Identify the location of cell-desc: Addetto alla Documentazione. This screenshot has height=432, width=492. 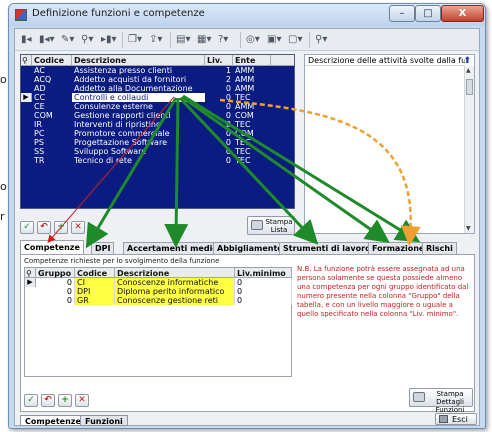
(138, 88).